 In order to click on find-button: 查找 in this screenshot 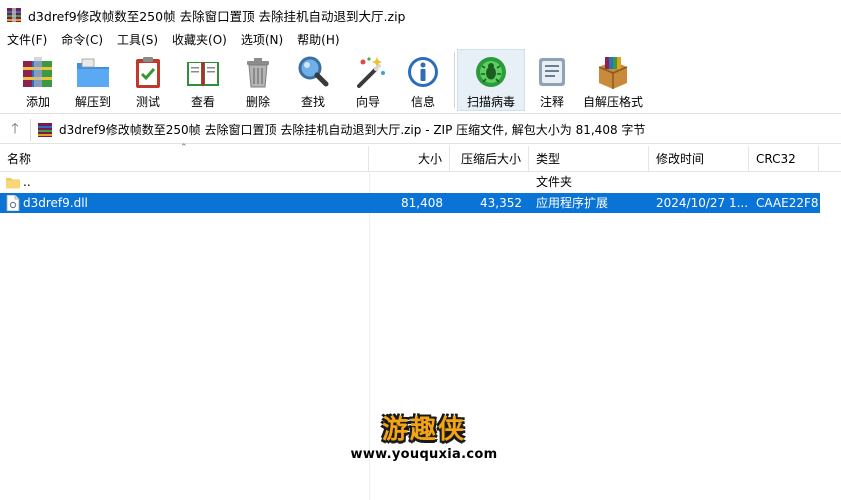, I will do `click(313, 80)`.